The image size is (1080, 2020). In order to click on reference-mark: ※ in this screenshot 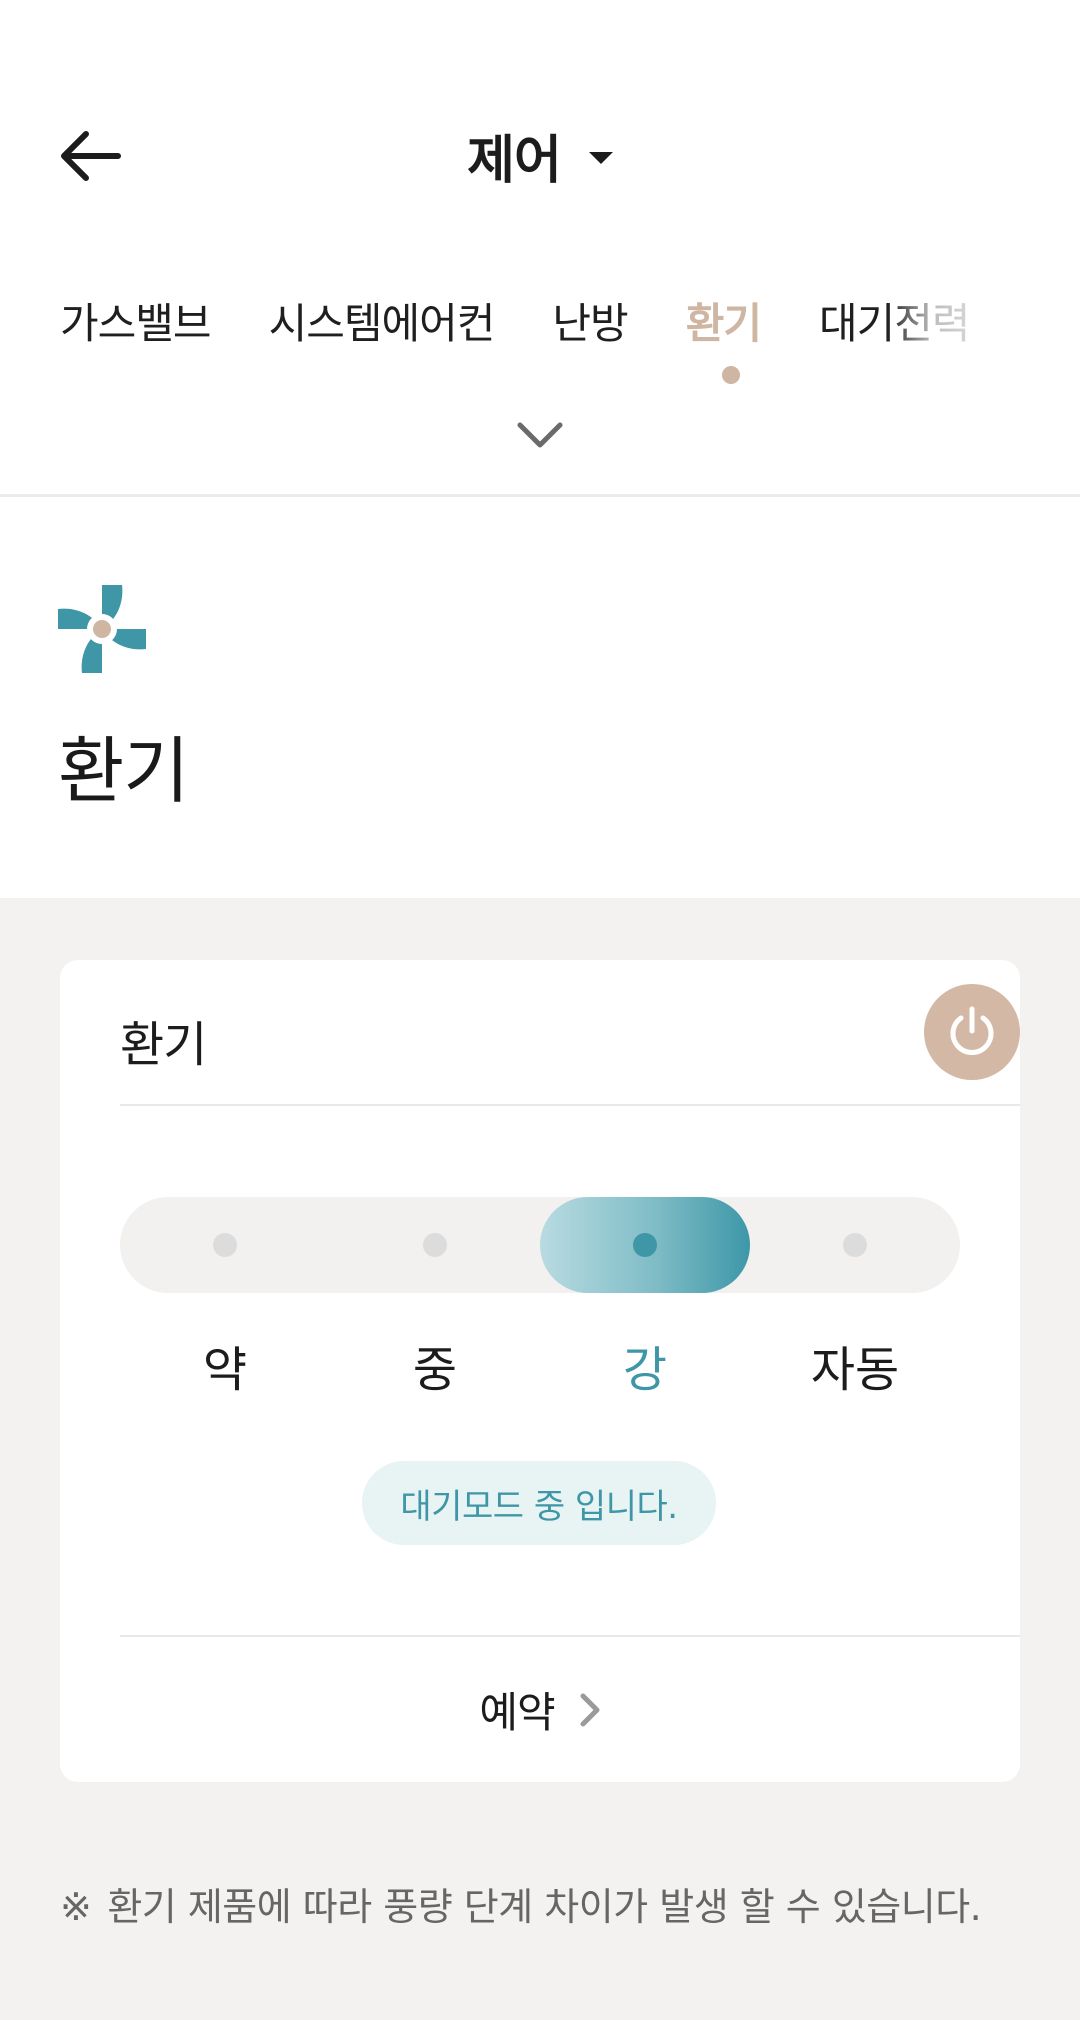, I will do `click(76, 1907)`.